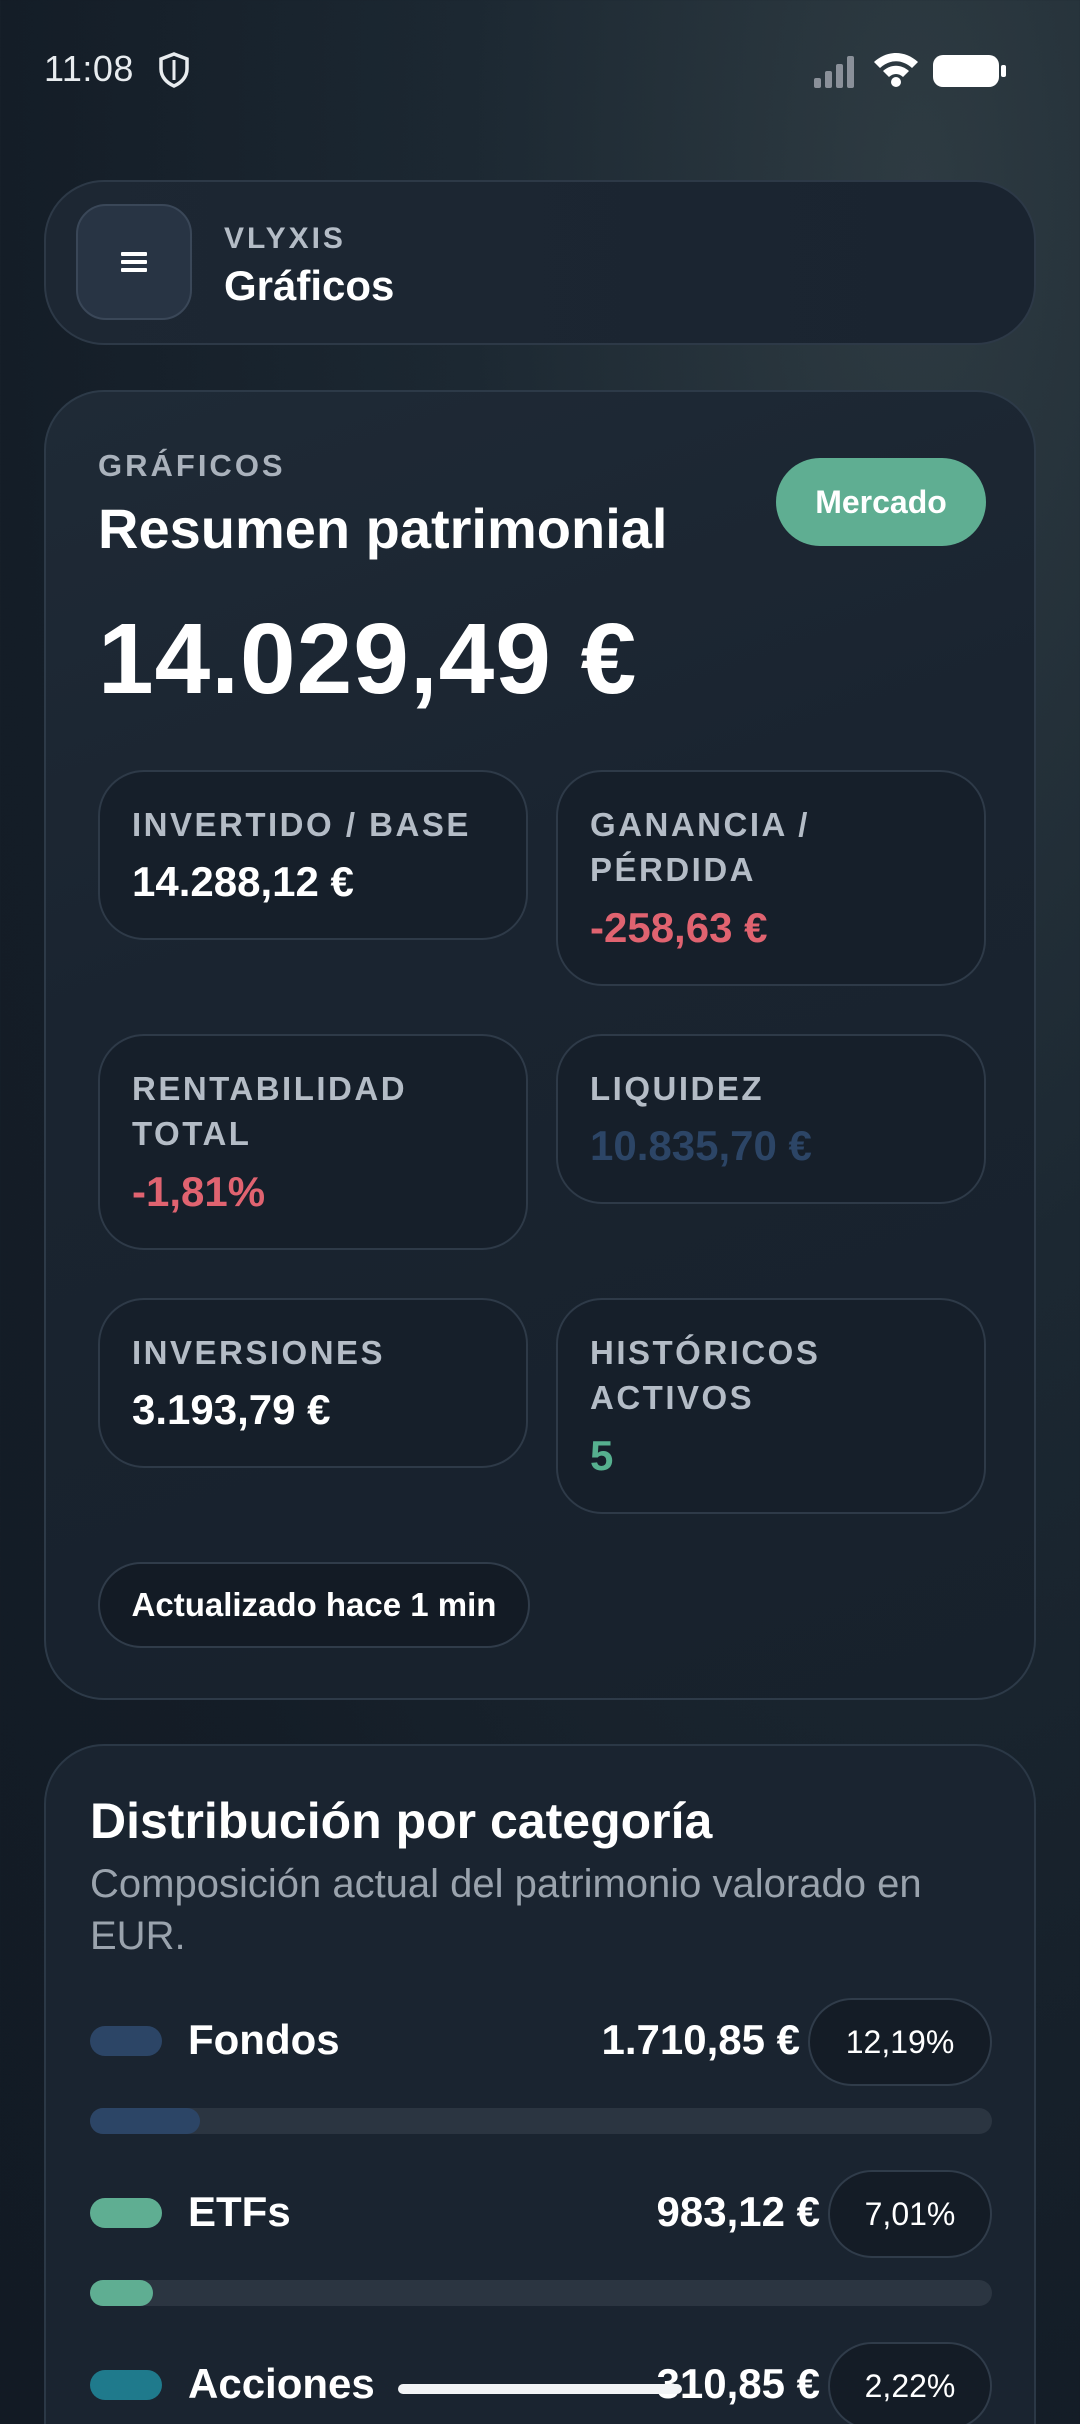 The height and width of the screenshot is (2424, 1080). What do you see at coordinates (677, 1088) in the screenshot?
I see `metric-label: LIQUIDEZ` at bounding box center [677, 1088].